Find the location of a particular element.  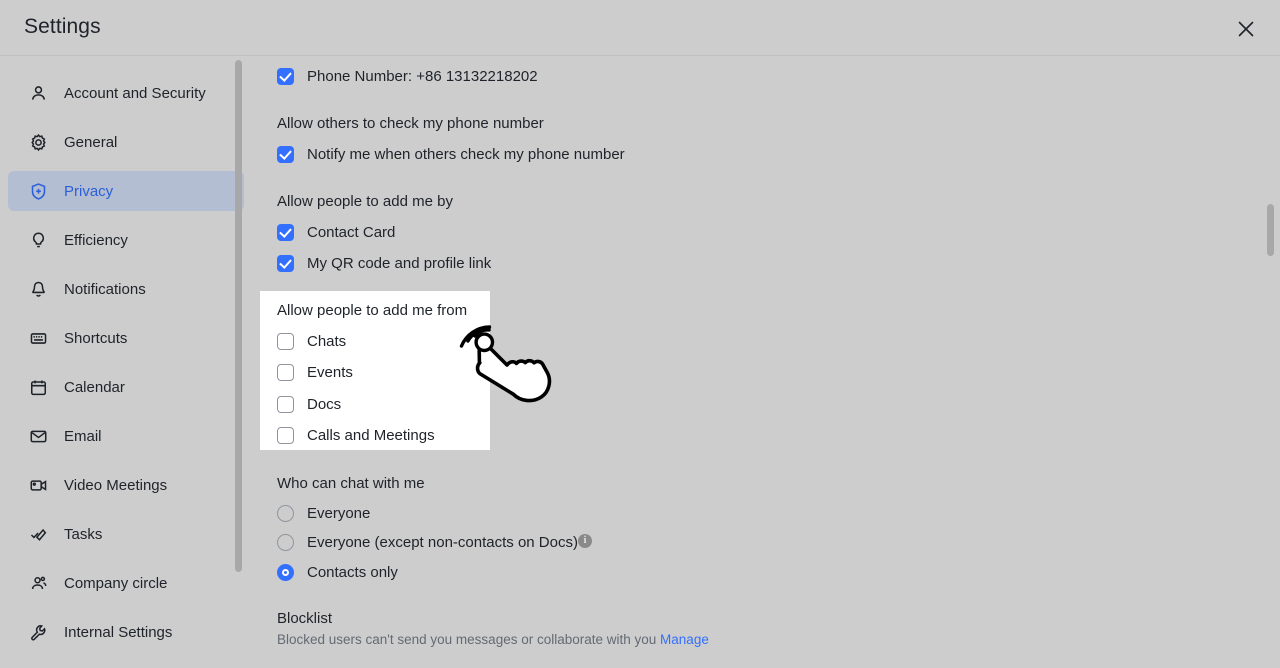

radio-label: Everyone (except non-contacts on Docs) is located at coordinates (442, 542).